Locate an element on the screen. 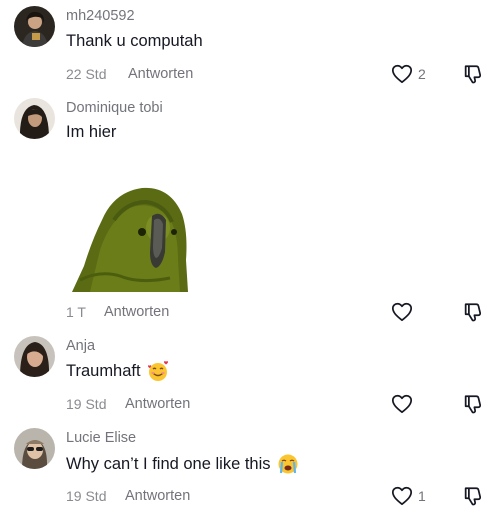  comment-text-content: Im hier is located at coordinates (91, 132).